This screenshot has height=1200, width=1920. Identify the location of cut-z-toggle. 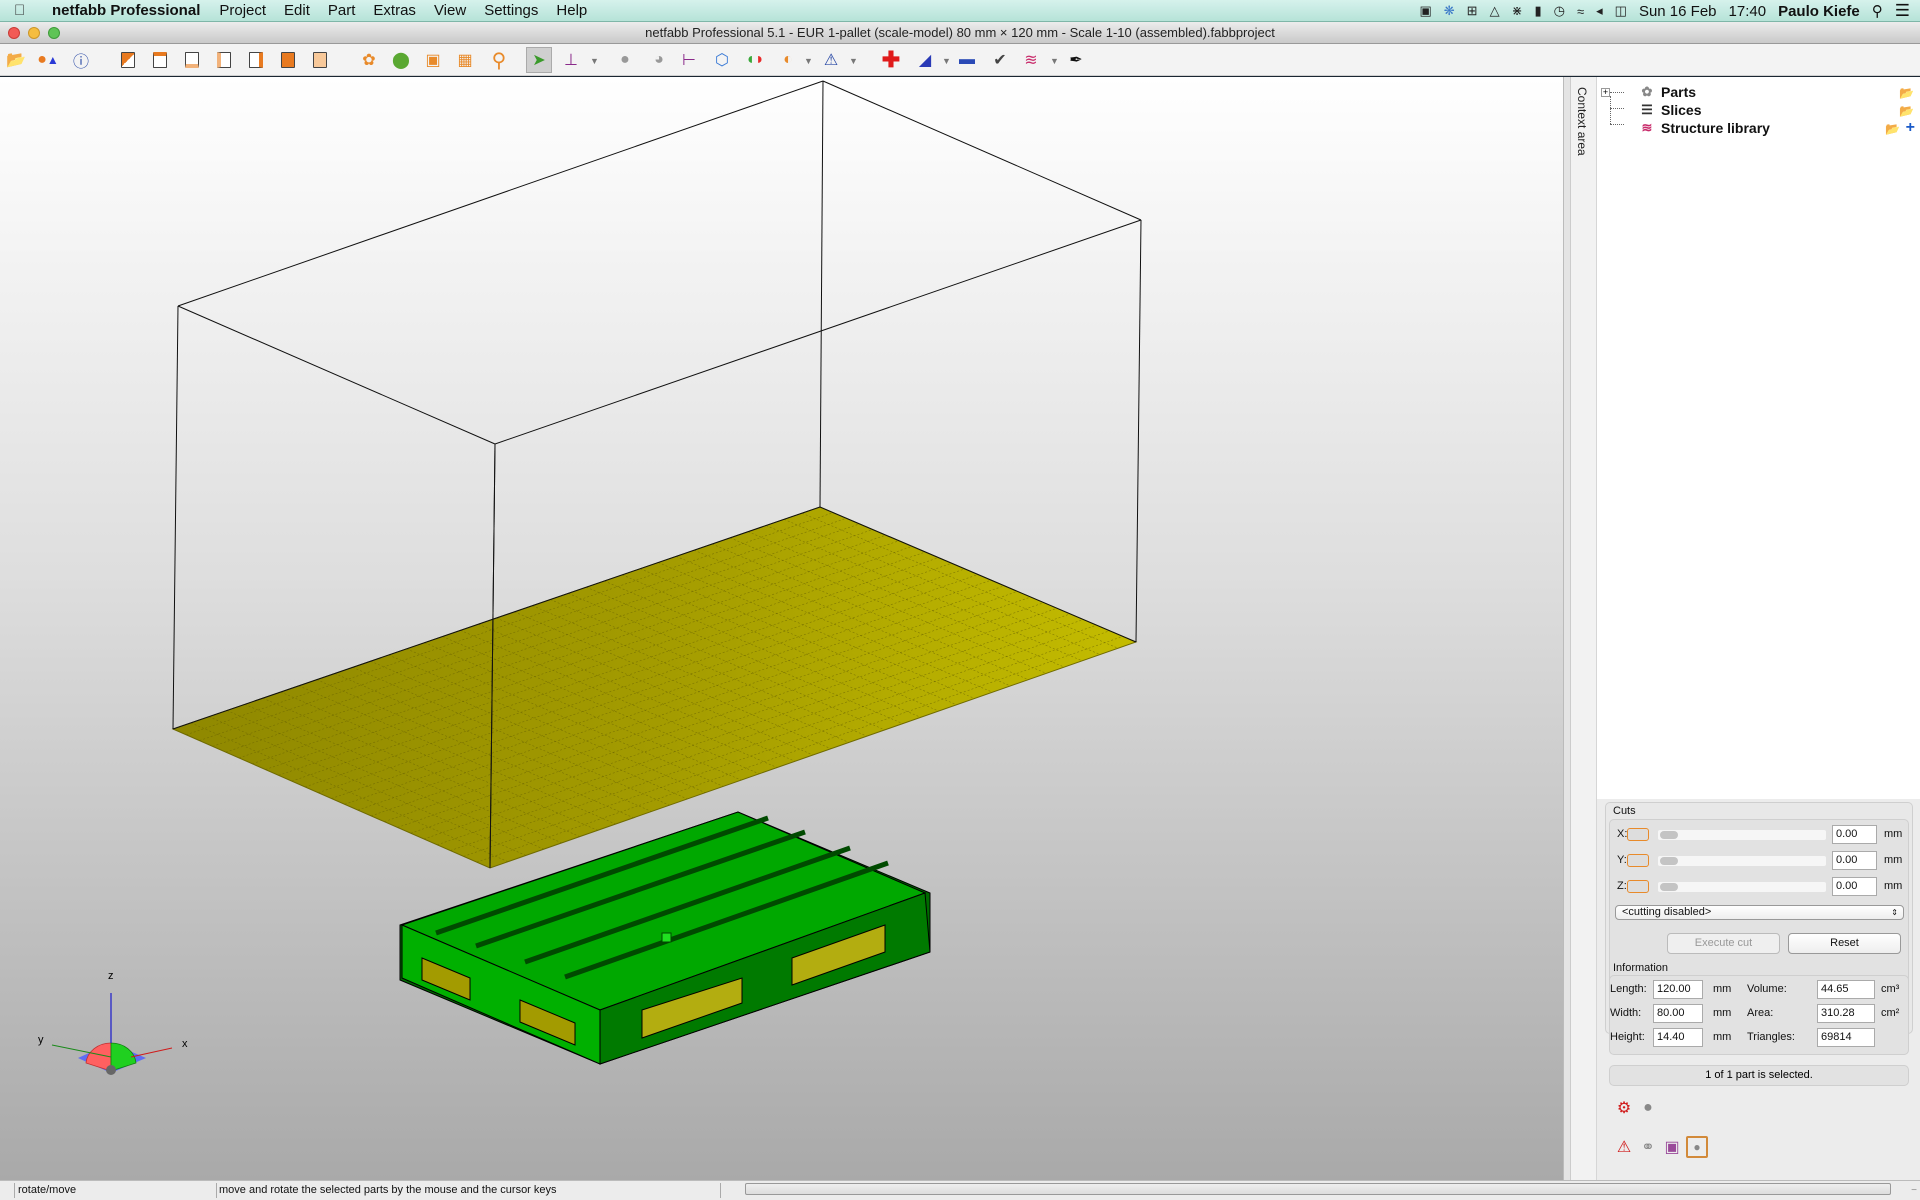
(1638, 886).